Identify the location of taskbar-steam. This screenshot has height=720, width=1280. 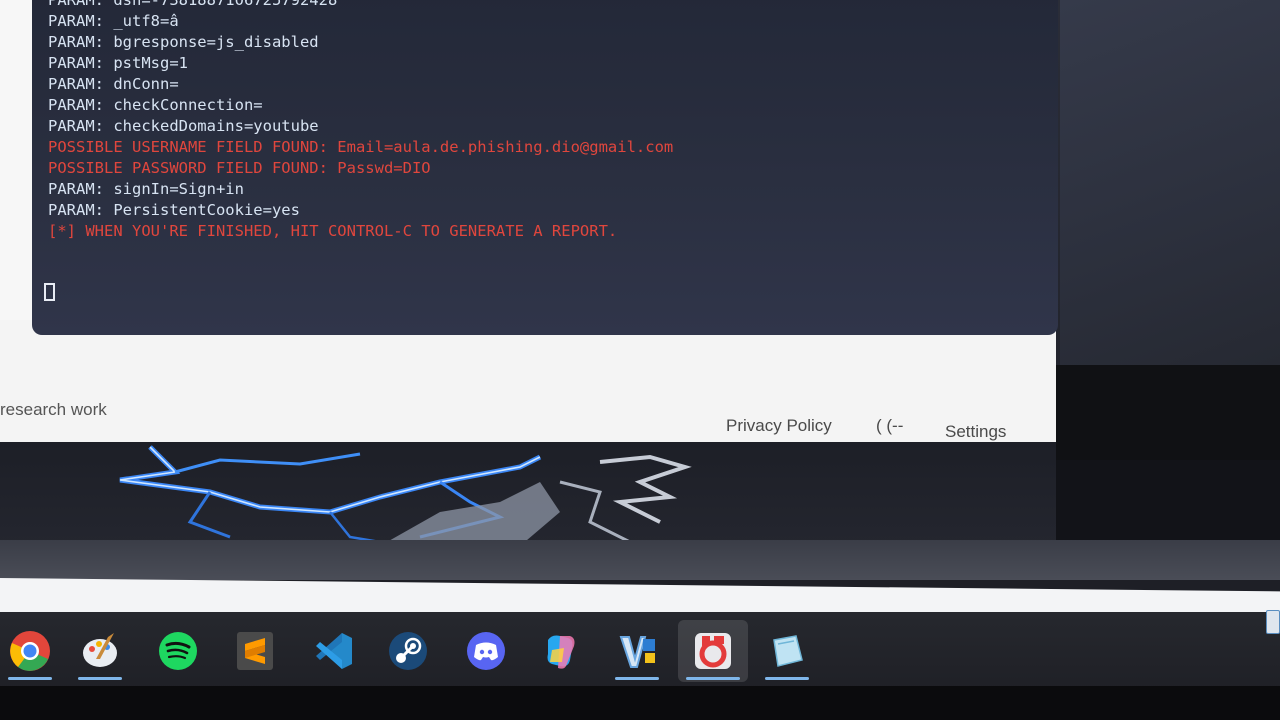
(408, 651).